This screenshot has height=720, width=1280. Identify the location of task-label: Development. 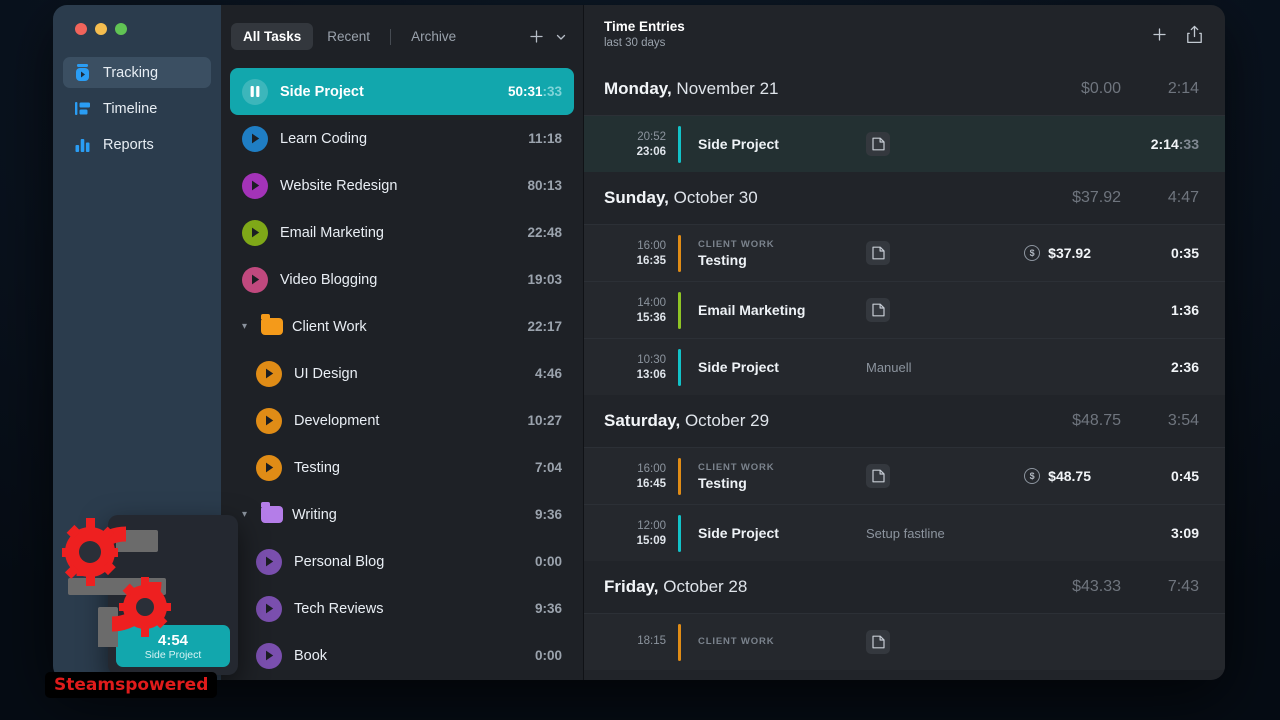
(337, 420).